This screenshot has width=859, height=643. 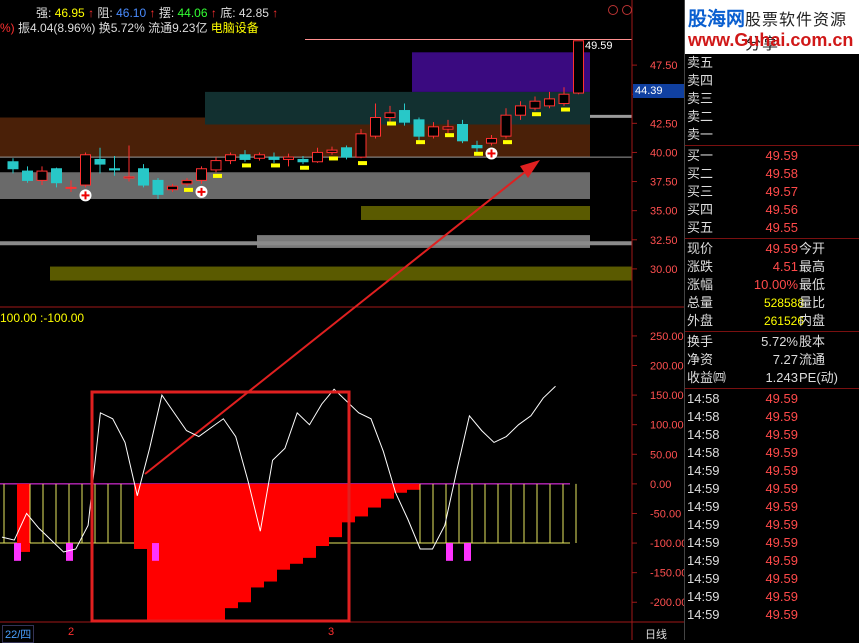 What do you see at coordinates (613, 10) in the screenshot?
I see `close-circle-icon` at bounding box center [613, 10].